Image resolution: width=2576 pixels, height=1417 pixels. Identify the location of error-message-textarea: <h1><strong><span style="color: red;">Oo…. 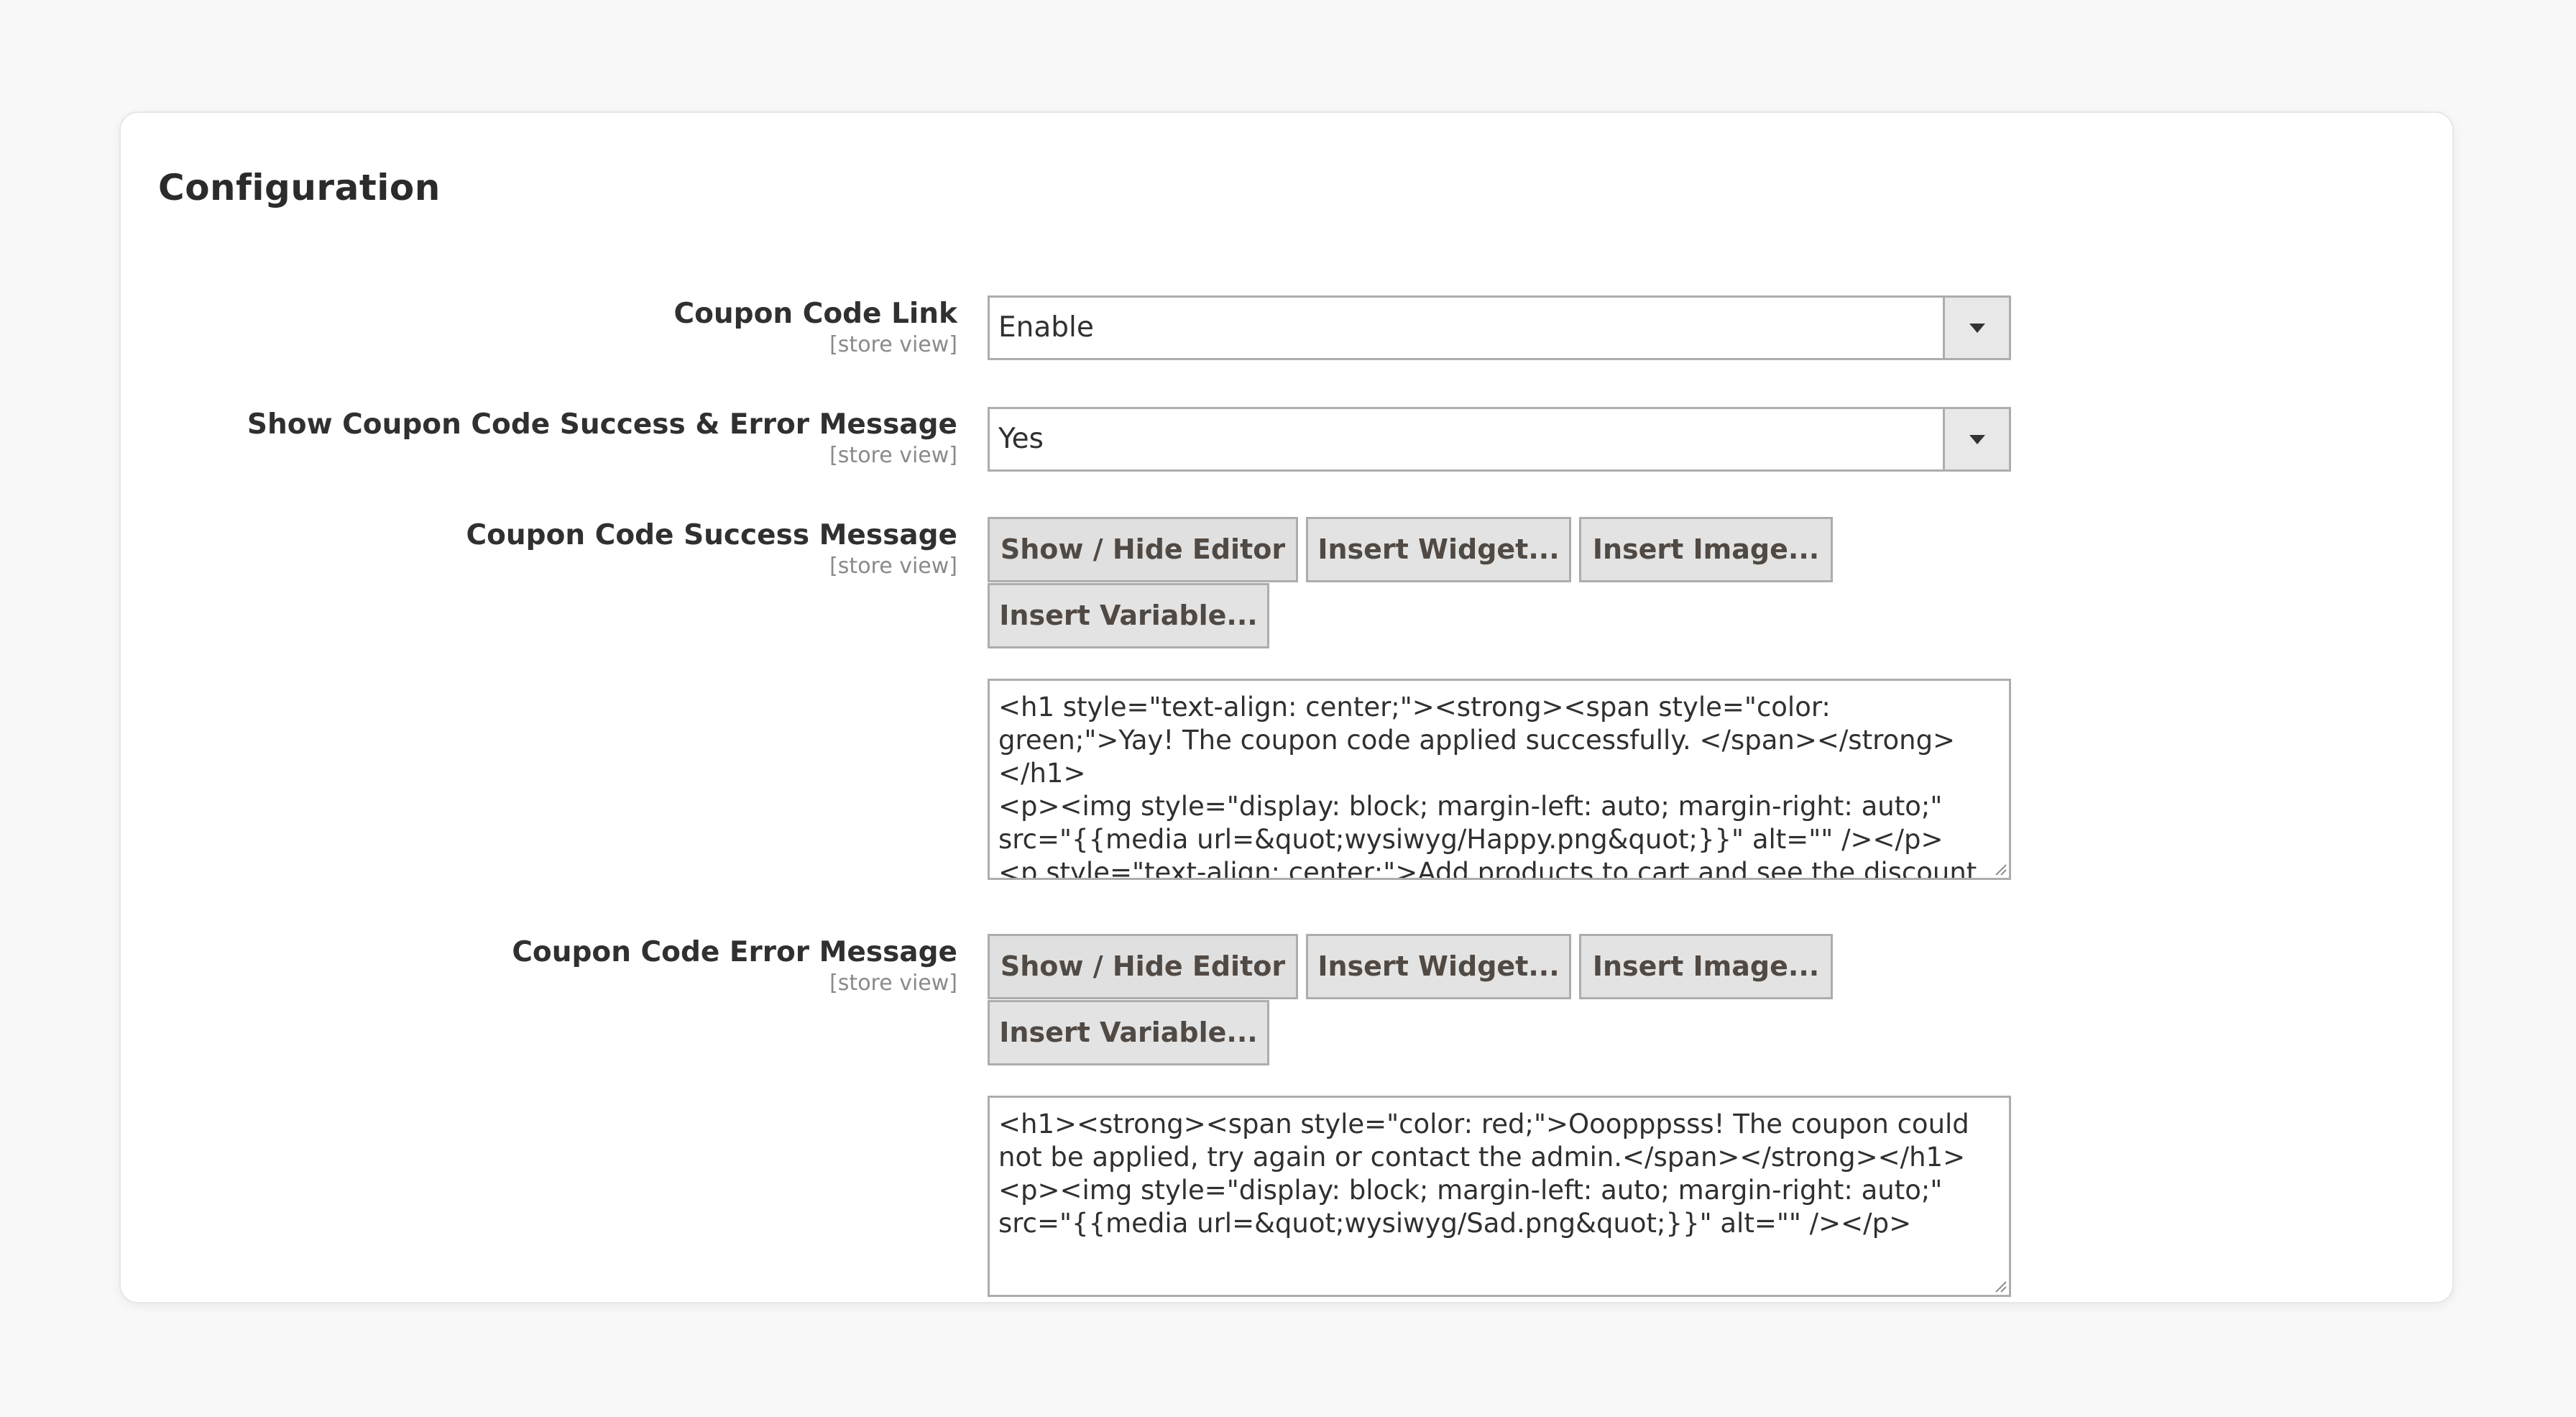
(1499, 1196).